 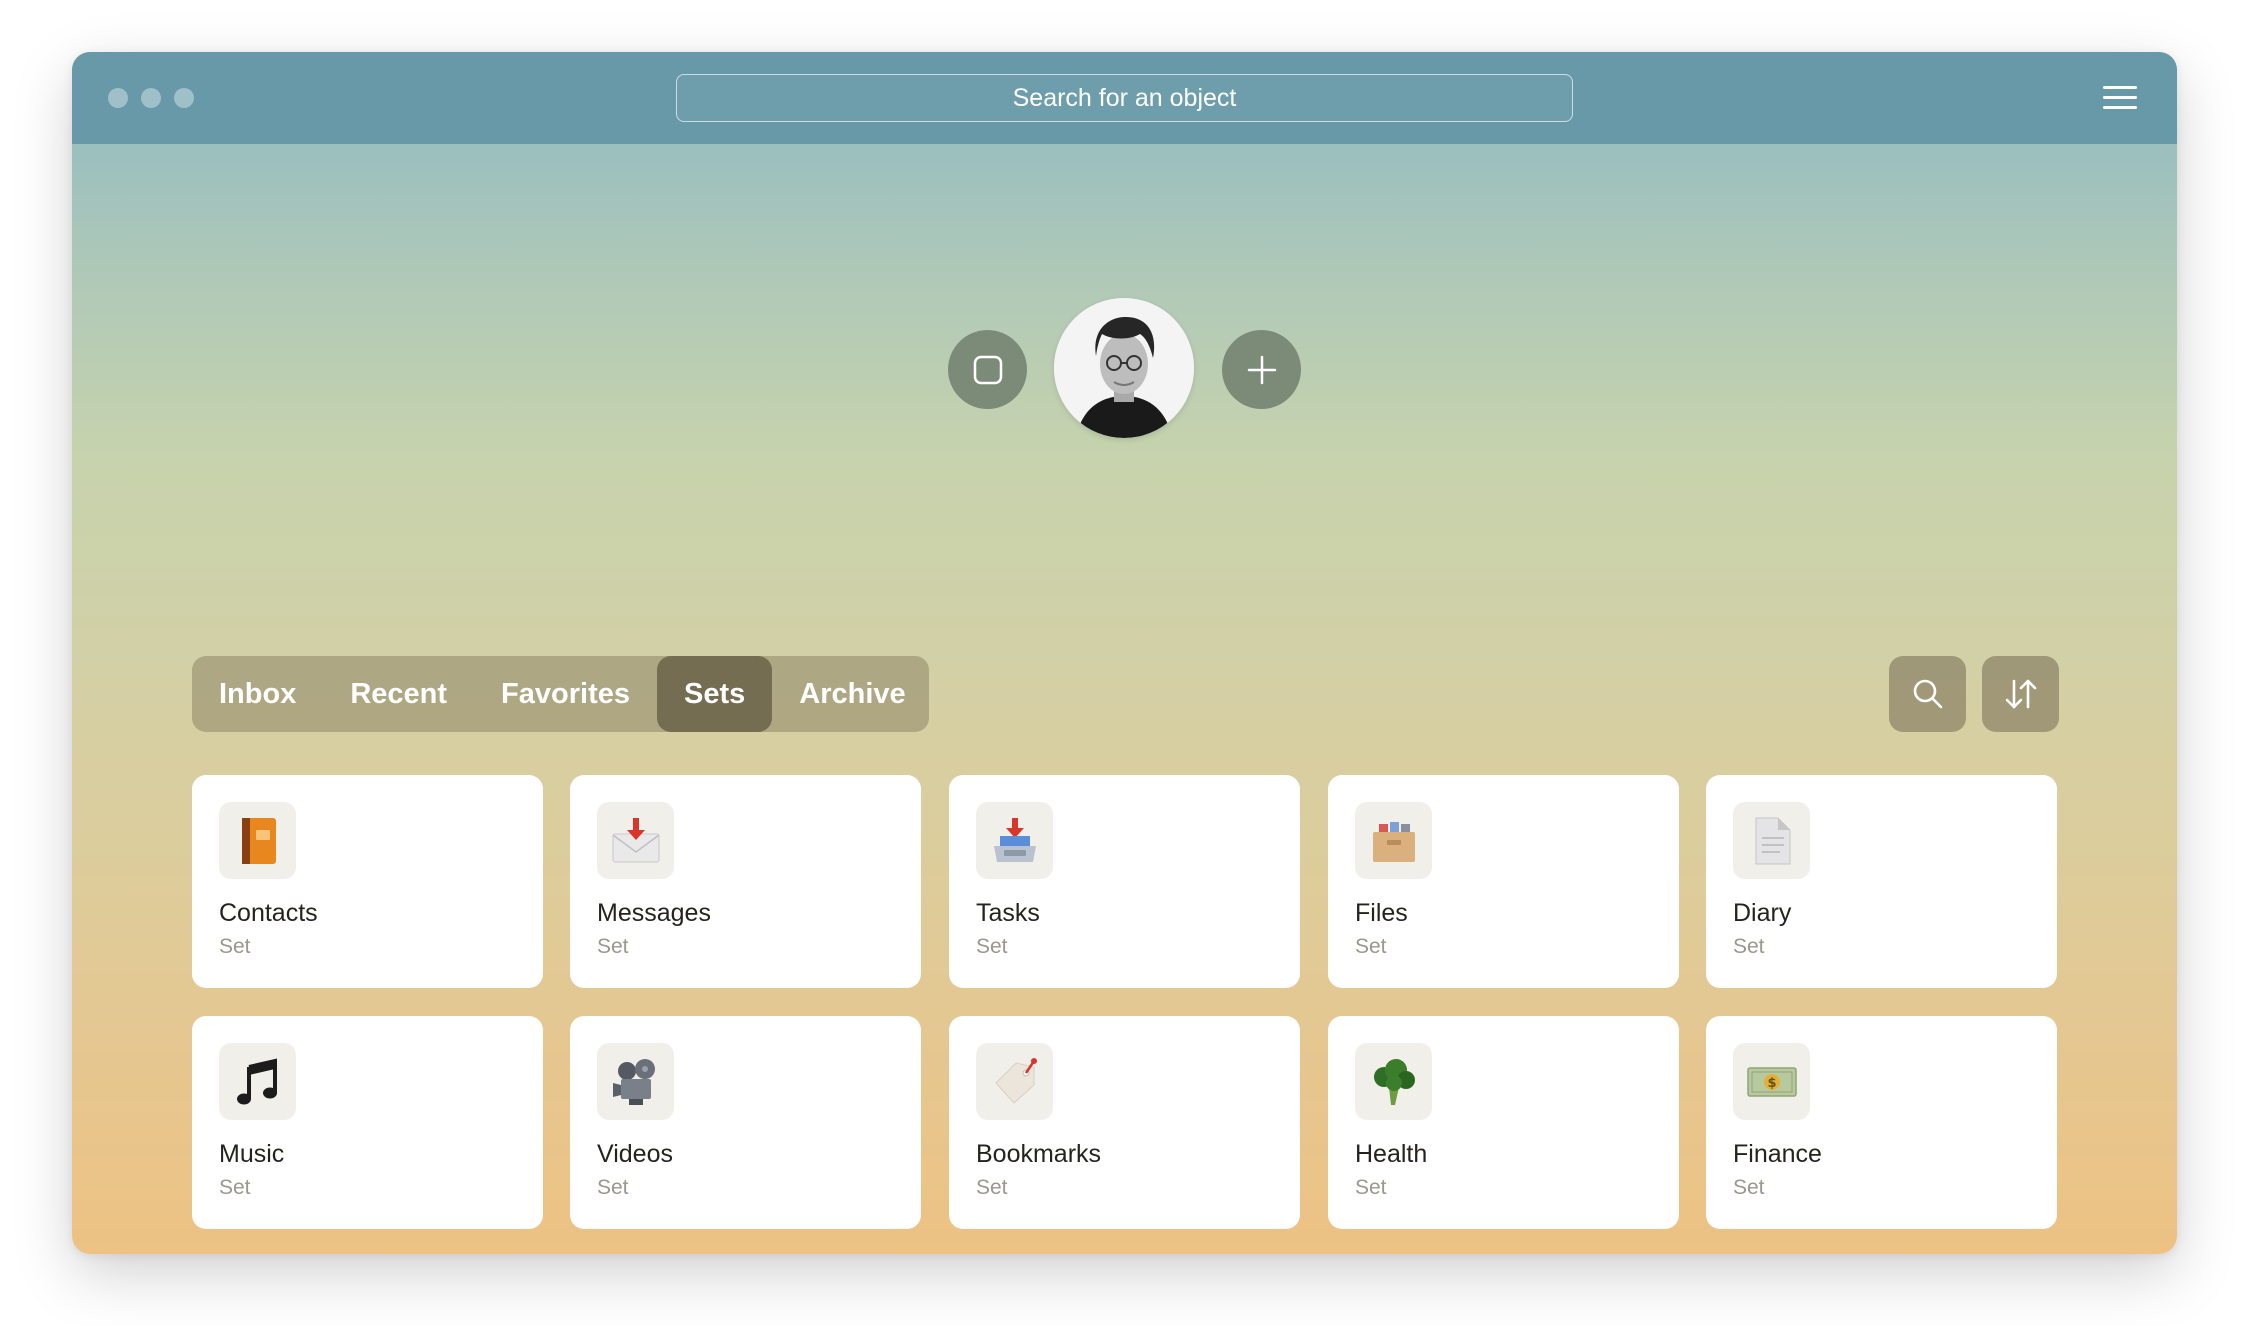 What do you see at coordinates (1777, 1154) in the screenshot?
I see `card-title: Finance` at bounding box center [1777, 1154].